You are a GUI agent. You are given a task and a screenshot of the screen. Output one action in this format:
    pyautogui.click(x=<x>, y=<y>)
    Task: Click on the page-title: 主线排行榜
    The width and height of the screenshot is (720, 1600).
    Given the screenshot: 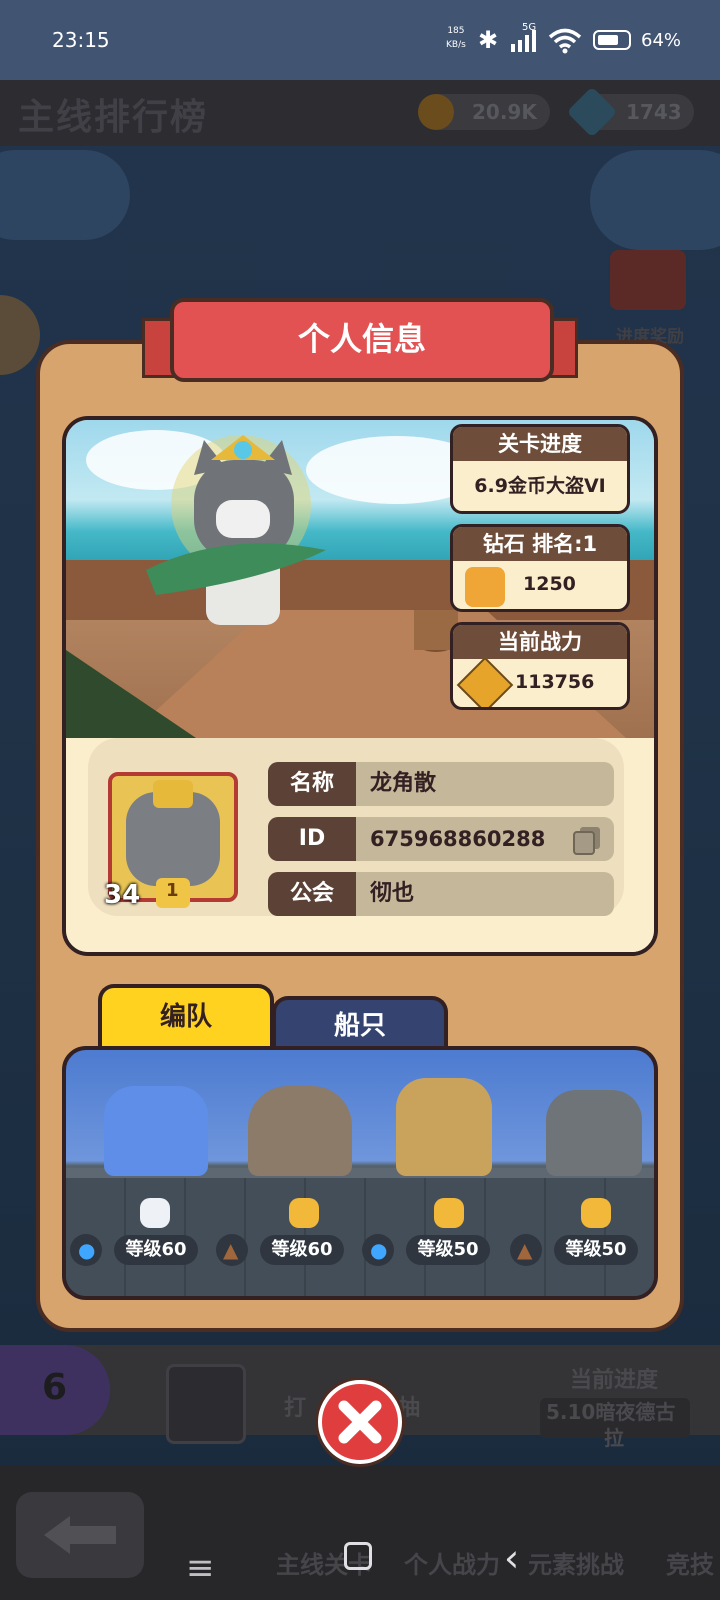 What is the action you would take?
    pyautogui.click(x=113, y=117)
    